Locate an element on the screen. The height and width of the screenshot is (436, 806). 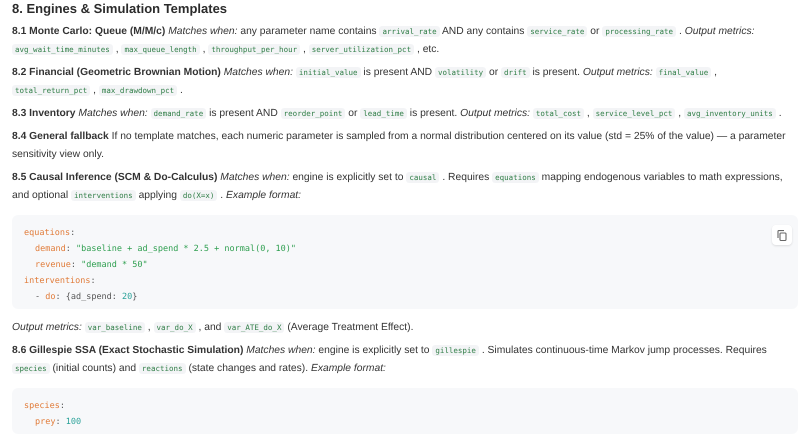
code-line: demand: "baseline + ad_spend * 2.5 + normal(0, 10)" is located at coordinates (165, 249).